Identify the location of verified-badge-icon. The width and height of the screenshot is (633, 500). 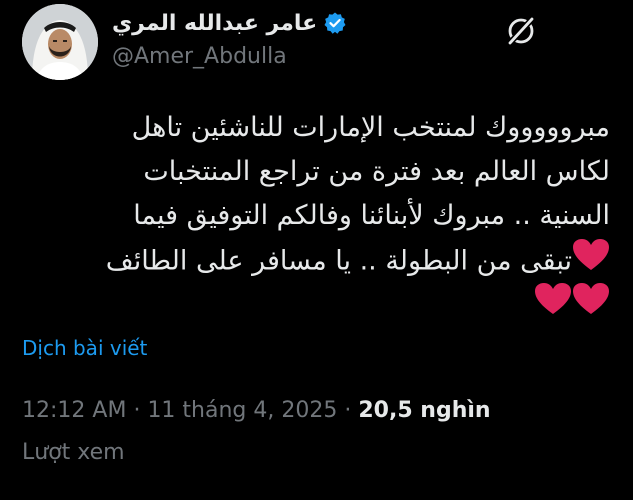
(335, 23).